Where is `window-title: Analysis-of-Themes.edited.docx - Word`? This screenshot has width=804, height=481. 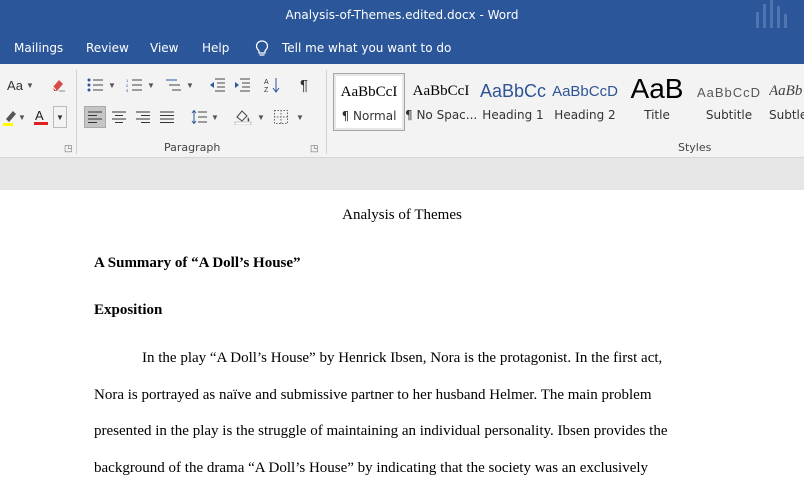
window-title: Analysis-of-Themes.edited.docx - Word is located at coordinates (402, 15).